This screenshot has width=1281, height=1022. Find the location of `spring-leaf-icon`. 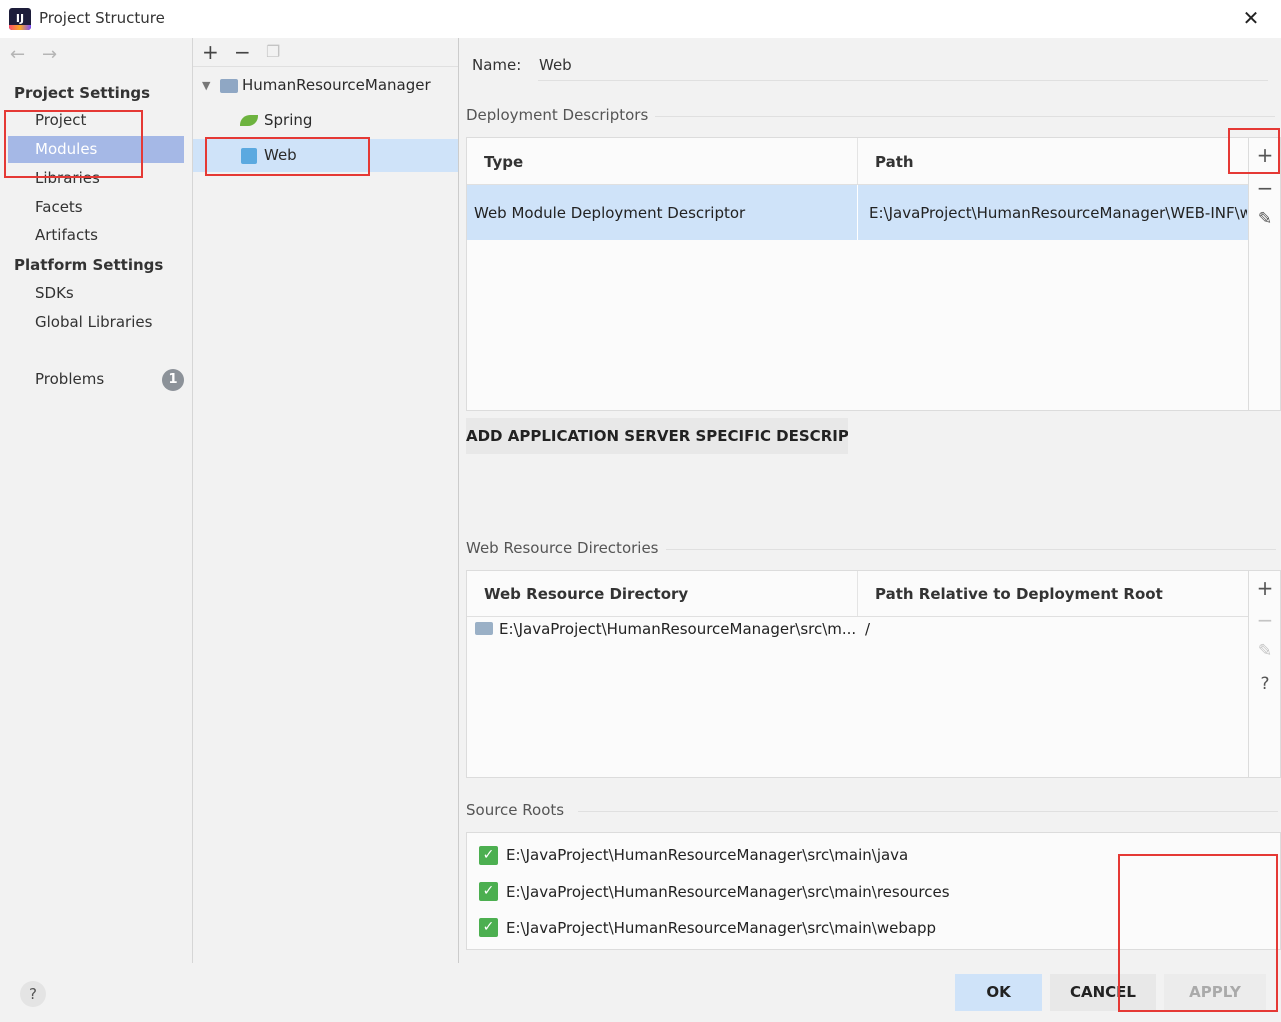

spring-leaf-icon is located at coordinates (249, 120).